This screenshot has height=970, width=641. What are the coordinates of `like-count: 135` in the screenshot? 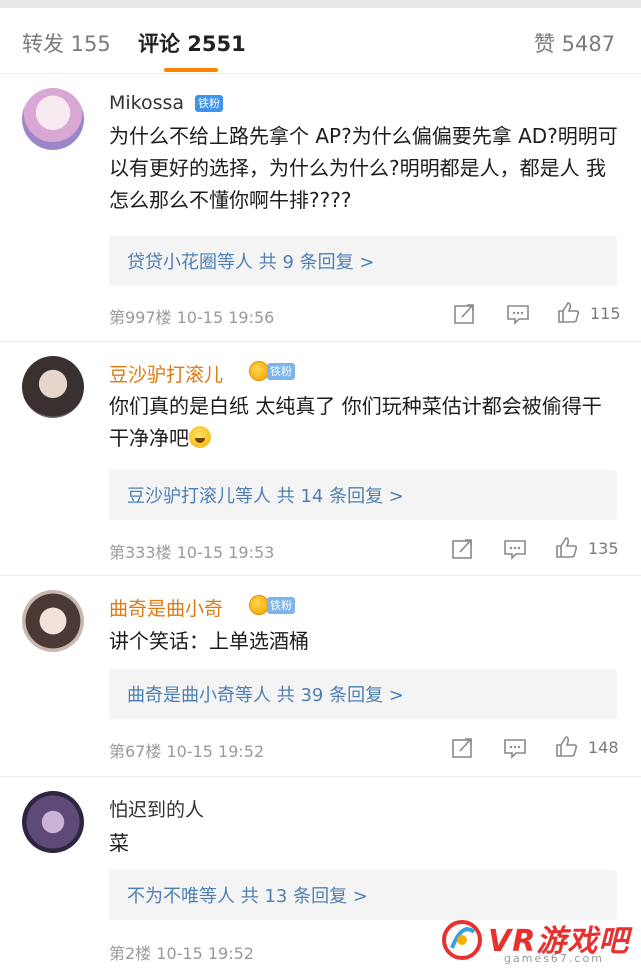 It's located at (603, 548).